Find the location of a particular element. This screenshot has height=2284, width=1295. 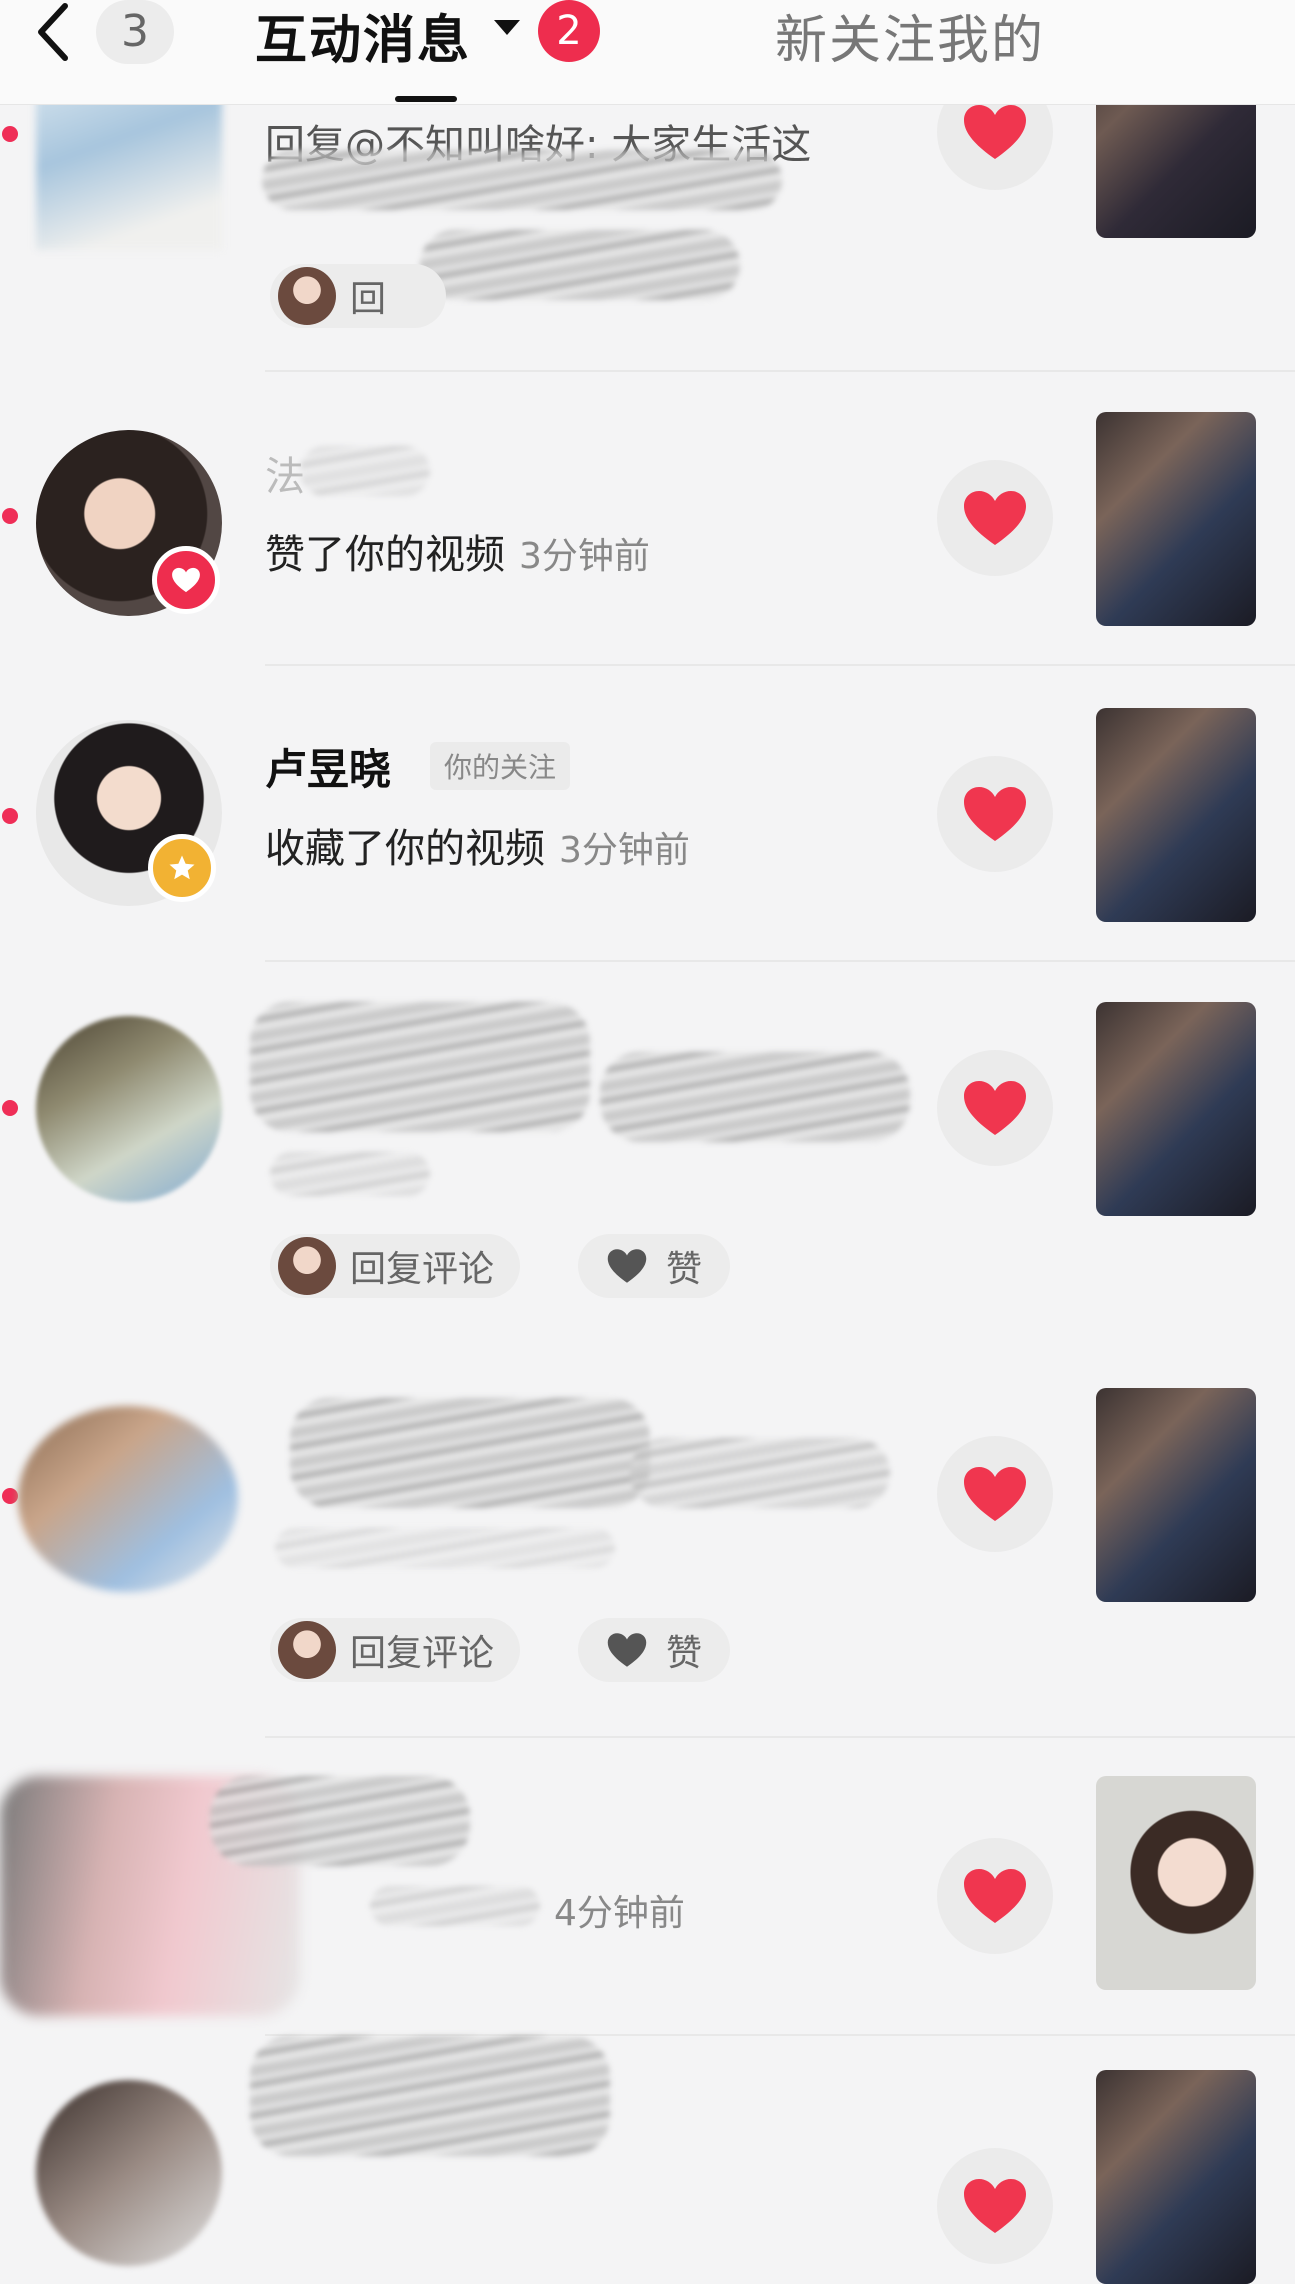

tab-interactions: 互动消息 is located at coordinates (363, 36).